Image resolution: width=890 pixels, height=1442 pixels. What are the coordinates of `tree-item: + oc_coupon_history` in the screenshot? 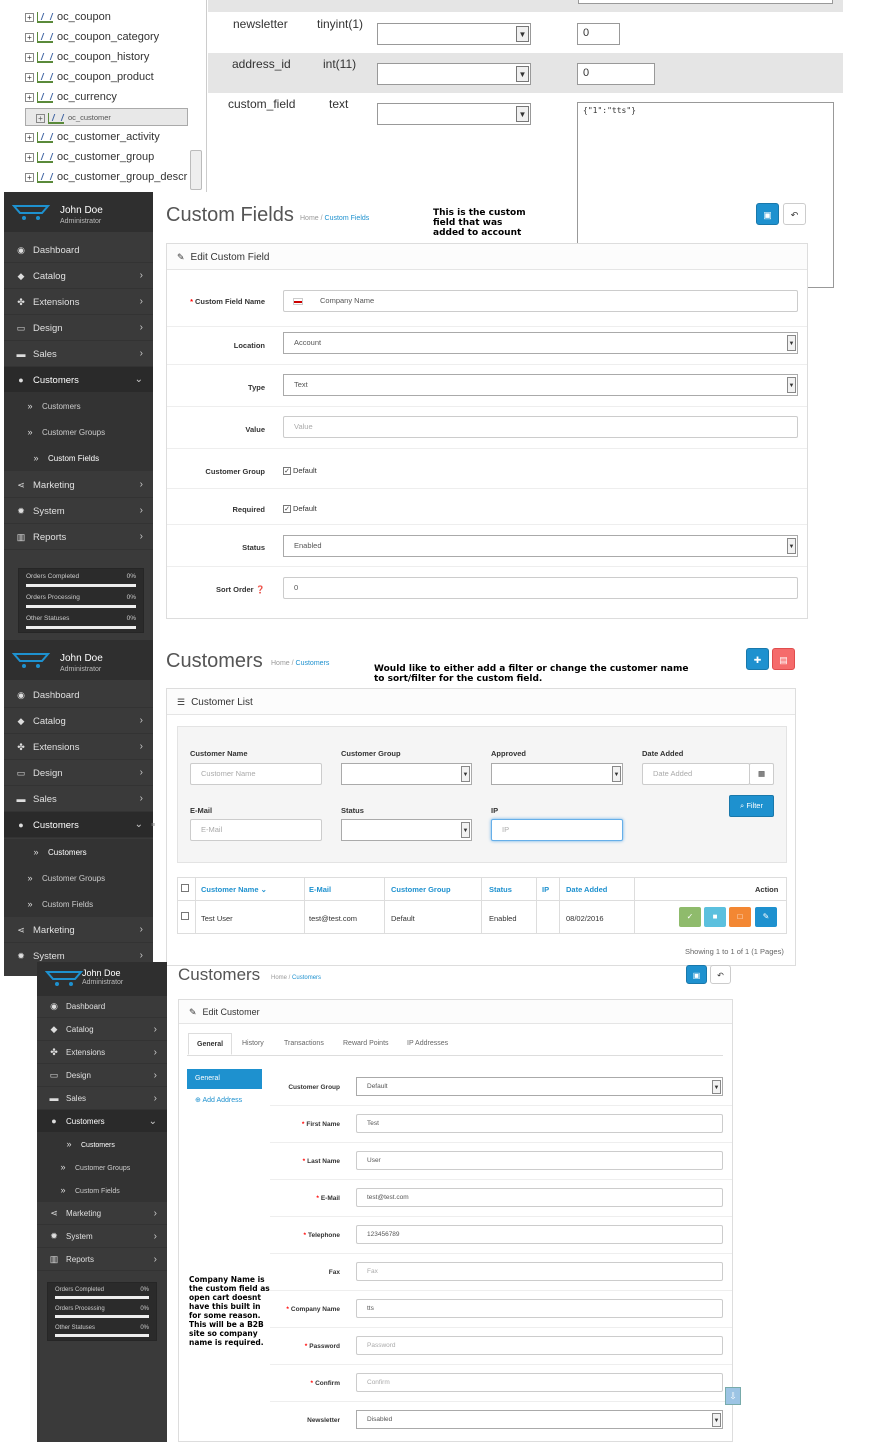 It's located at (87, 57).